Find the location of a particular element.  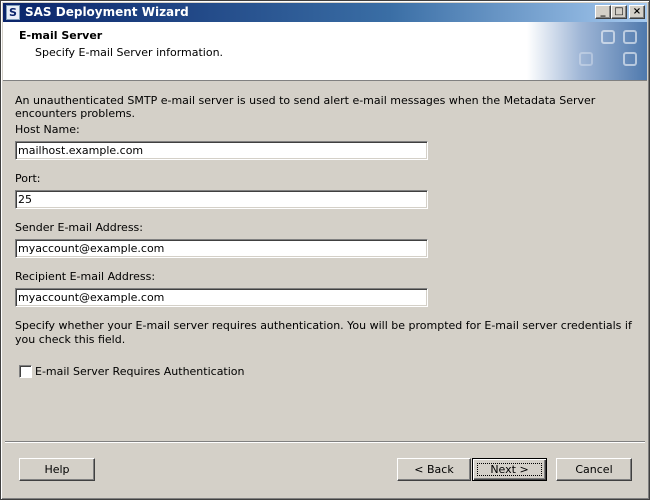

port-label: Port: is located at coordinates (28, 178).